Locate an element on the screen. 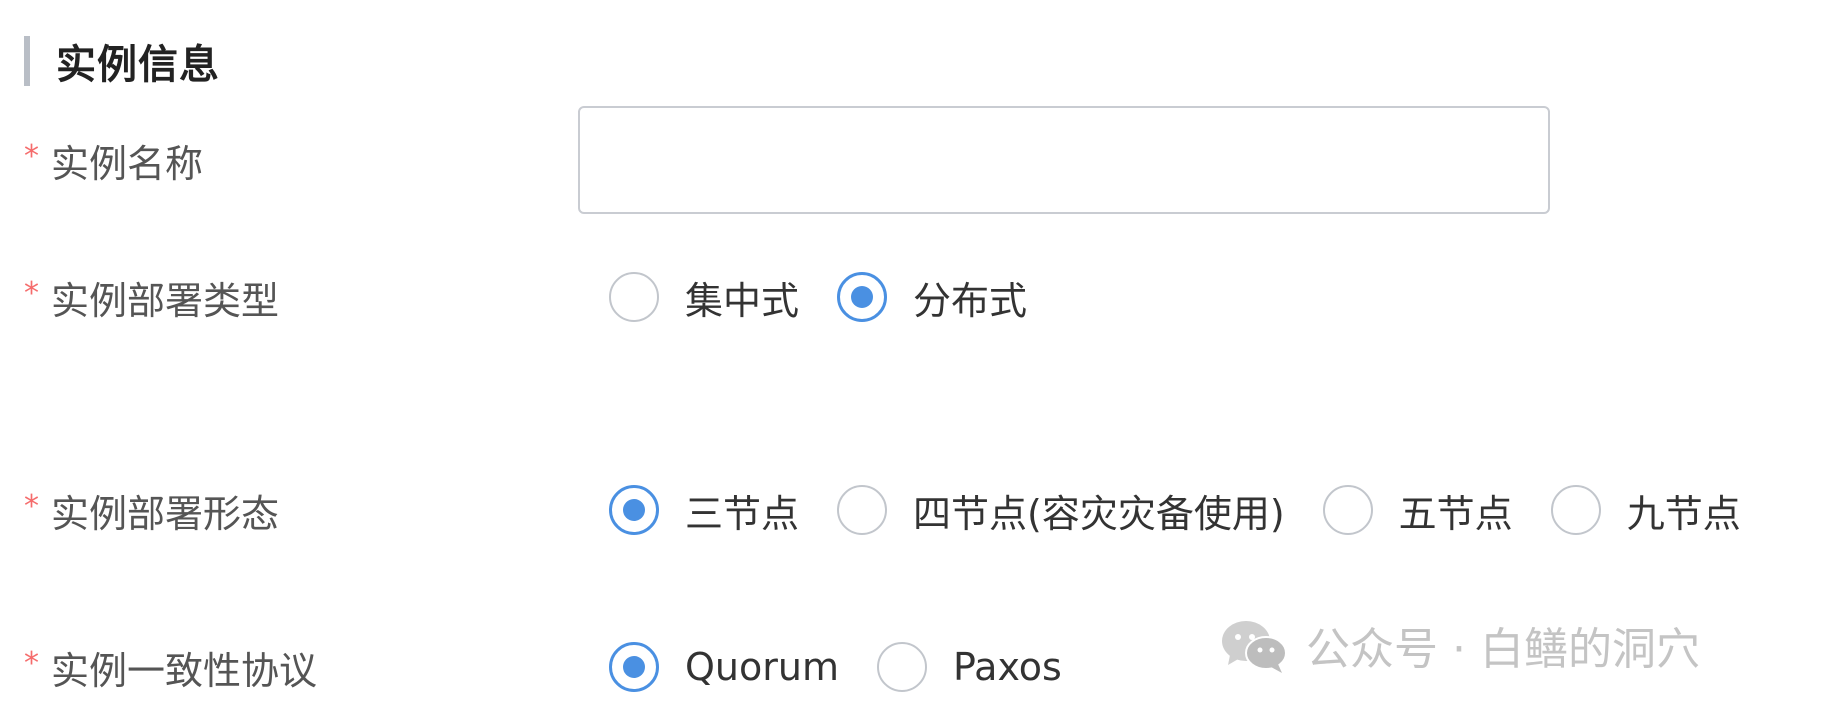 Image resolution: width=1848 pixels, height=726 pixels. radio-option-five-nodes: 五节点 is located at coordinates (1417, 510).